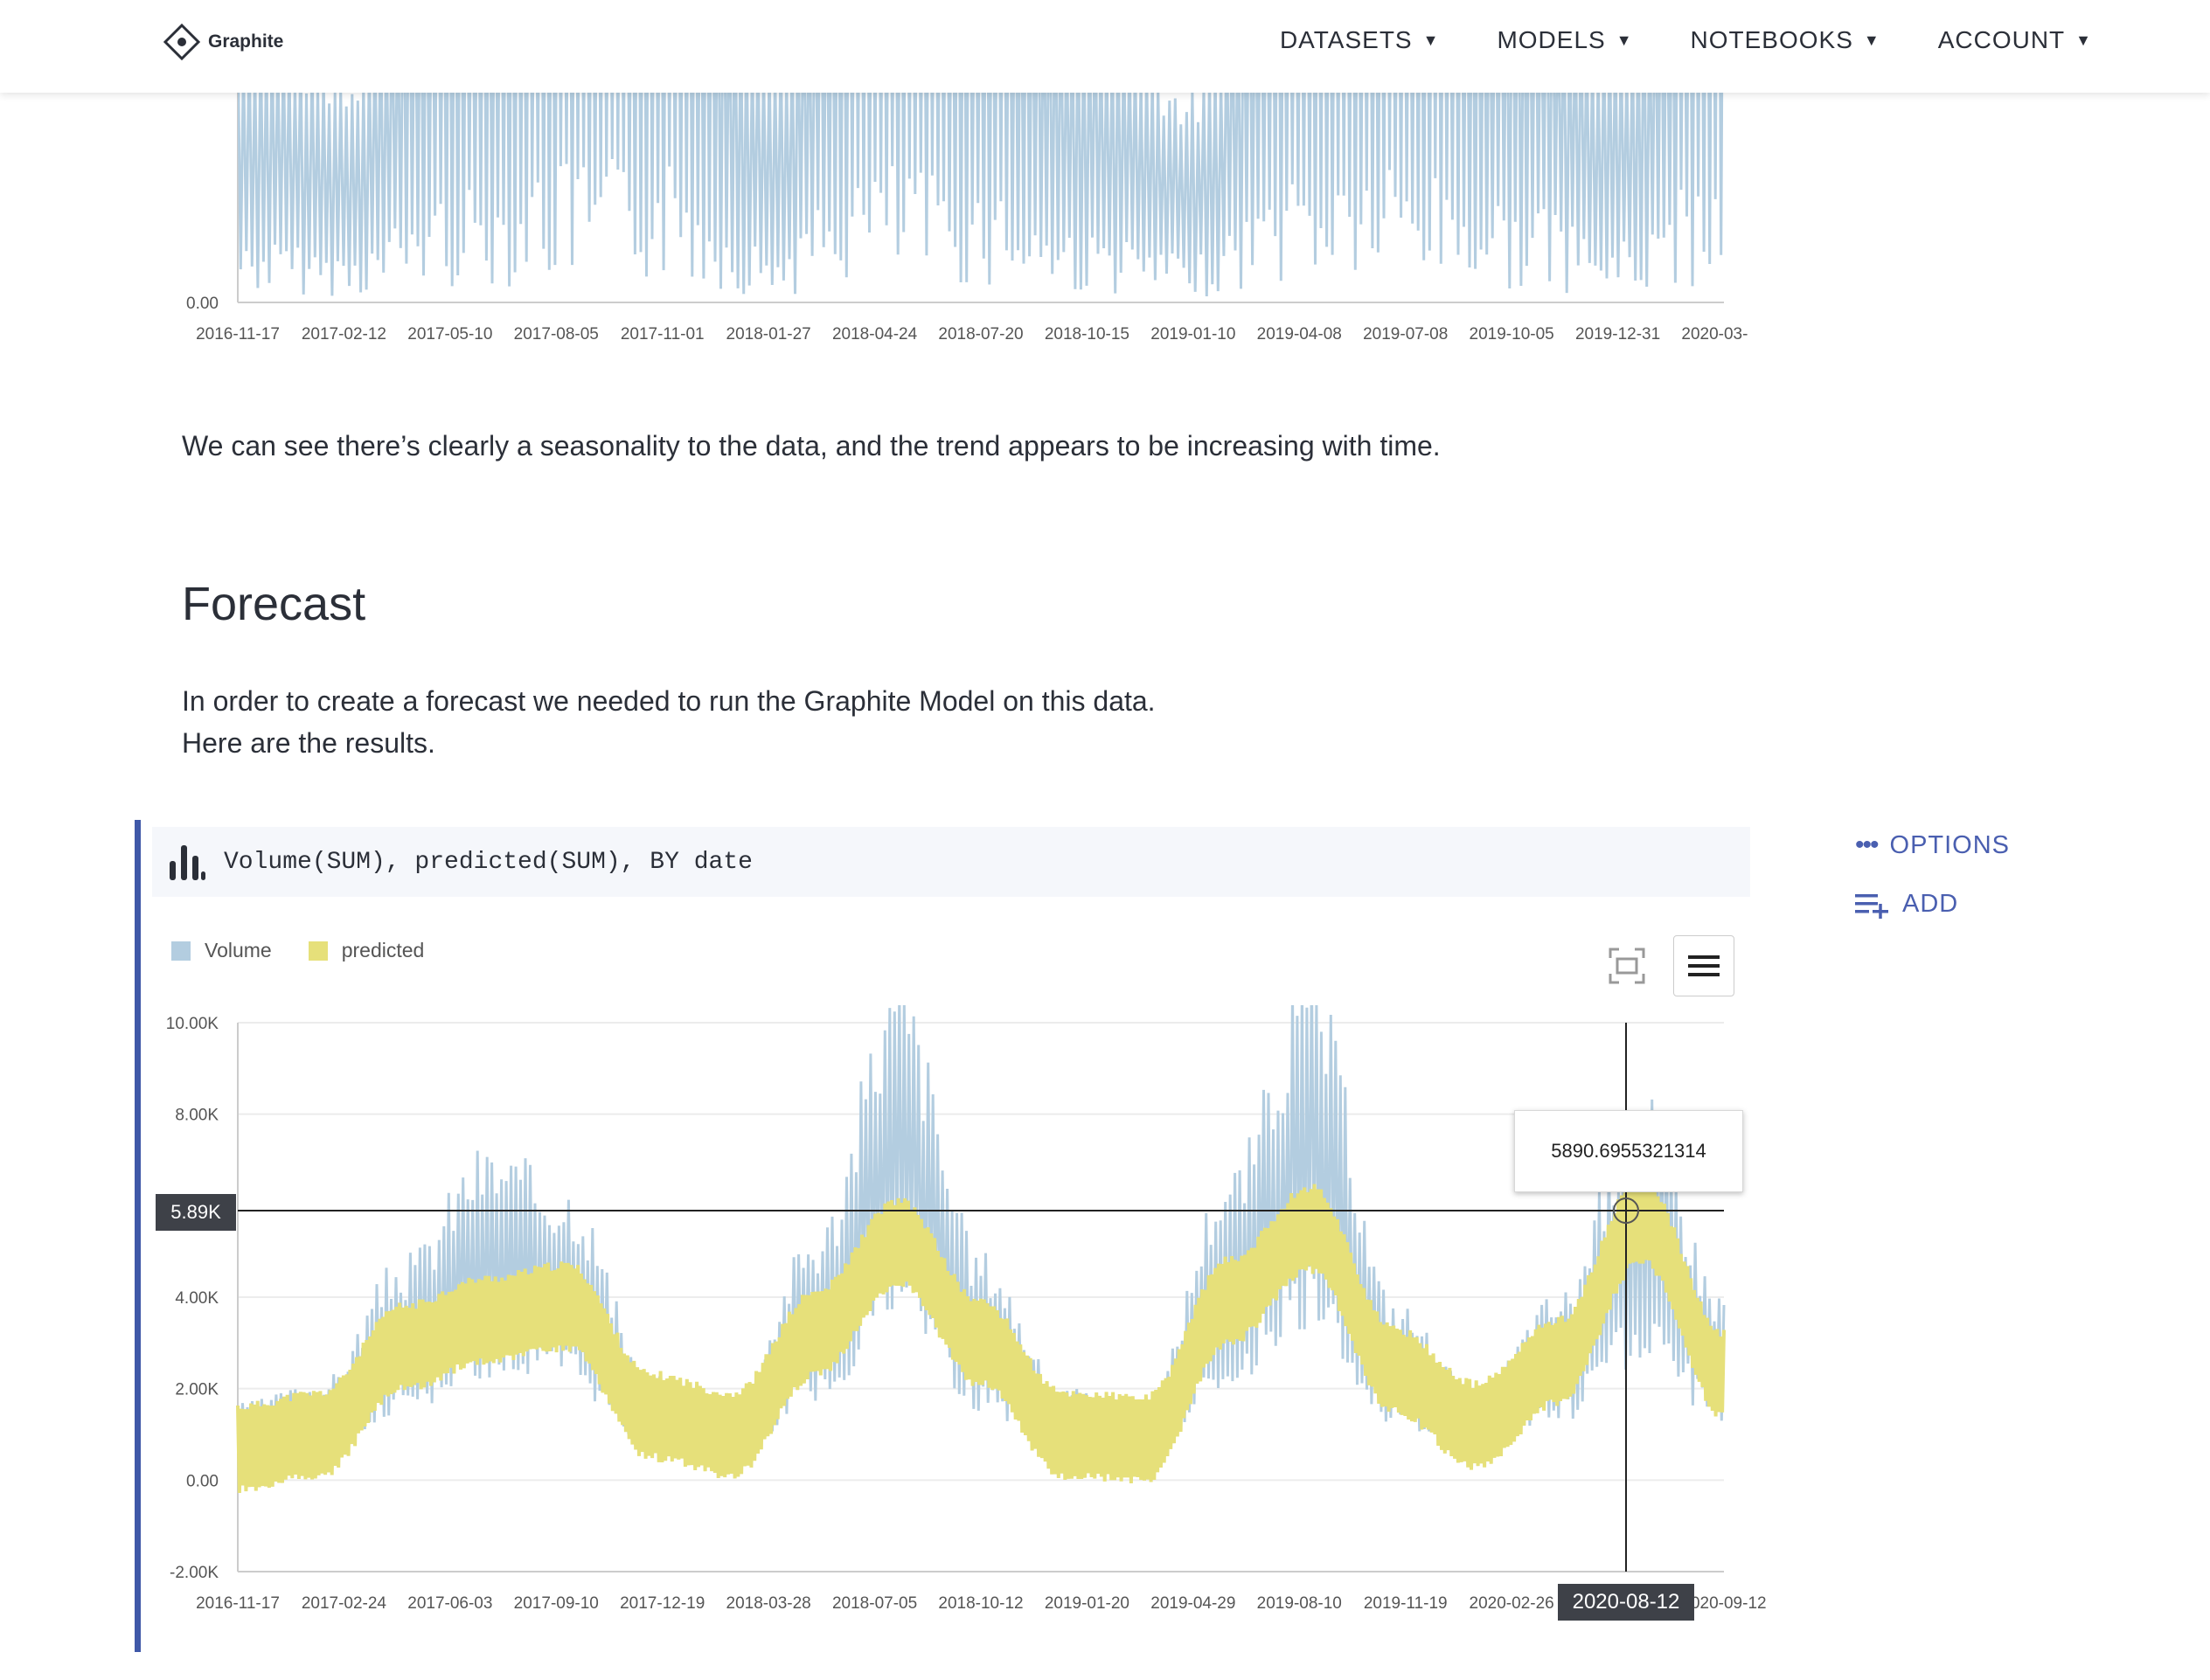 The image size is (2210, 1680). I want to click on x-tick-label: 2017-08-05, so click(556, 334).